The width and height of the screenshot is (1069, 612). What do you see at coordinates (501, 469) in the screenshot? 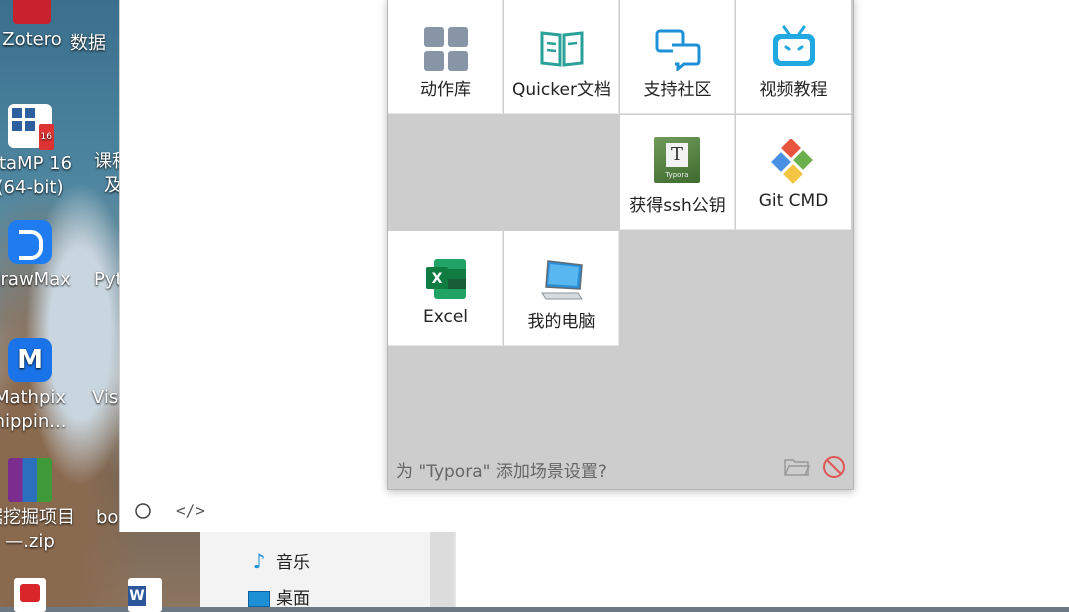
I see `scene-settings-prompt: 为 "Typora" 添加场景设置?` at bounding box center [501, 469].